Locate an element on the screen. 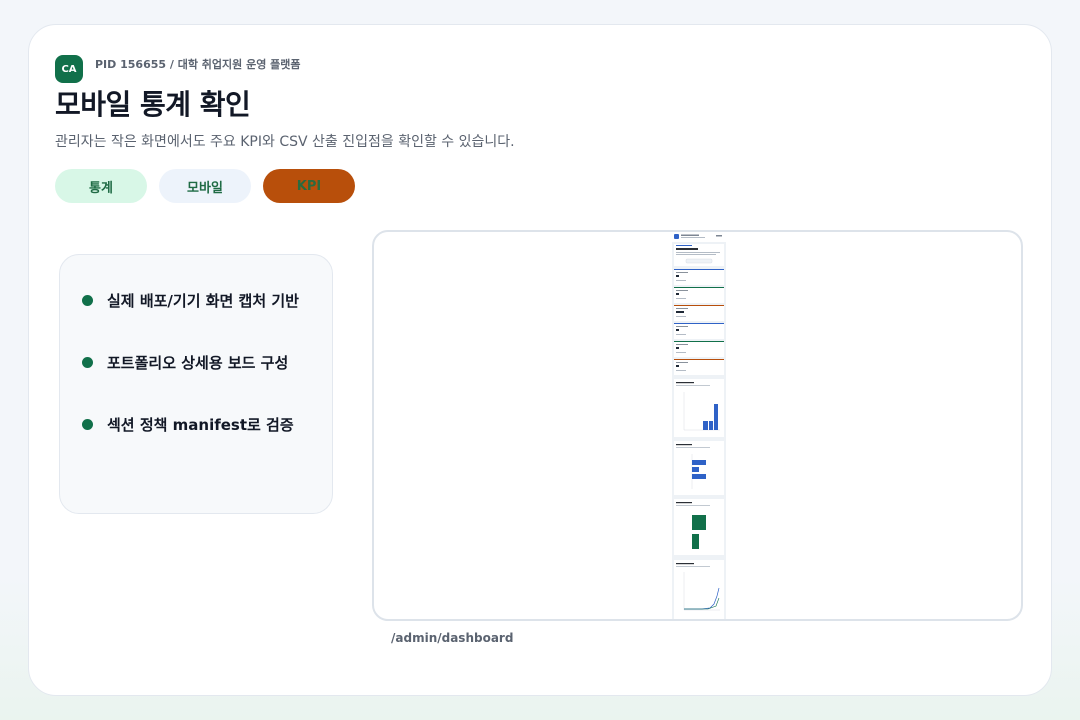  feature-item: 포트폴리오 상세용 보드 구성 is located at coordinates (196, 362).